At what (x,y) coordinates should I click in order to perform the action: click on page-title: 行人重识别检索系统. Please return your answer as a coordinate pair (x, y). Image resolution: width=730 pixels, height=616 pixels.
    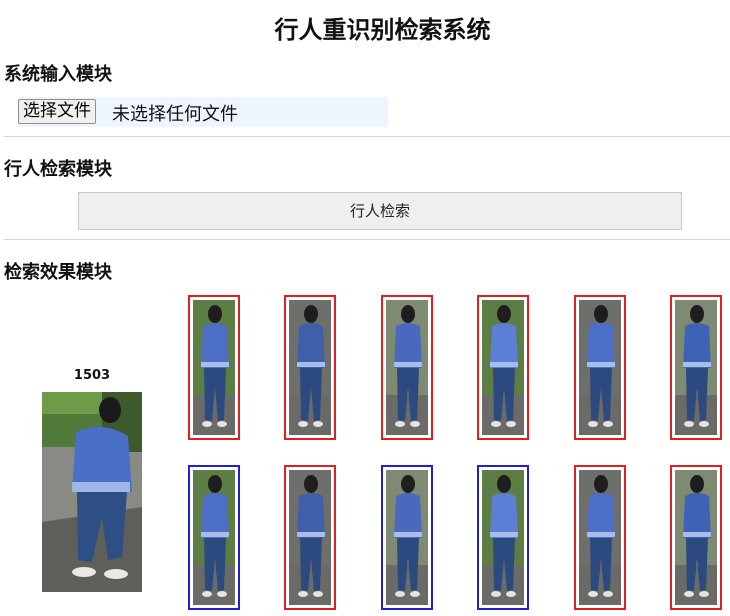
    Looking at the image, I should click on (382, 30).